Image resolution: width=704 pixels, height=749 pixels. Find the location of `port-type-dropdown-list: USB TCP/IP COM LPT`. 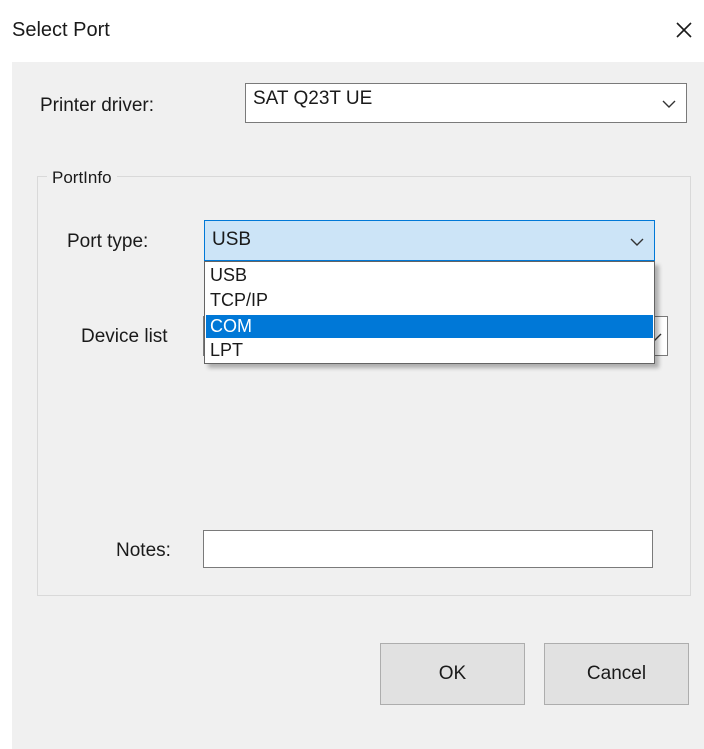

port-type-dropdown-list: USB TCP/IP COM LPT is located at coordinates (429, 312).